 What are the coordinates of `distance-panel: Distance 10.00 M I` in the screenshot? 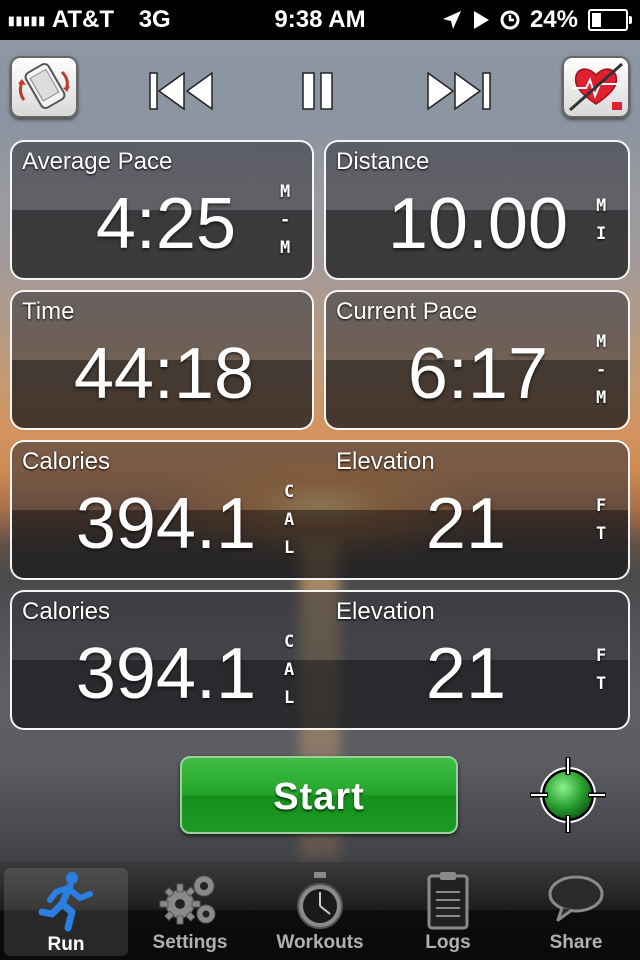 It's located at (477, 210).